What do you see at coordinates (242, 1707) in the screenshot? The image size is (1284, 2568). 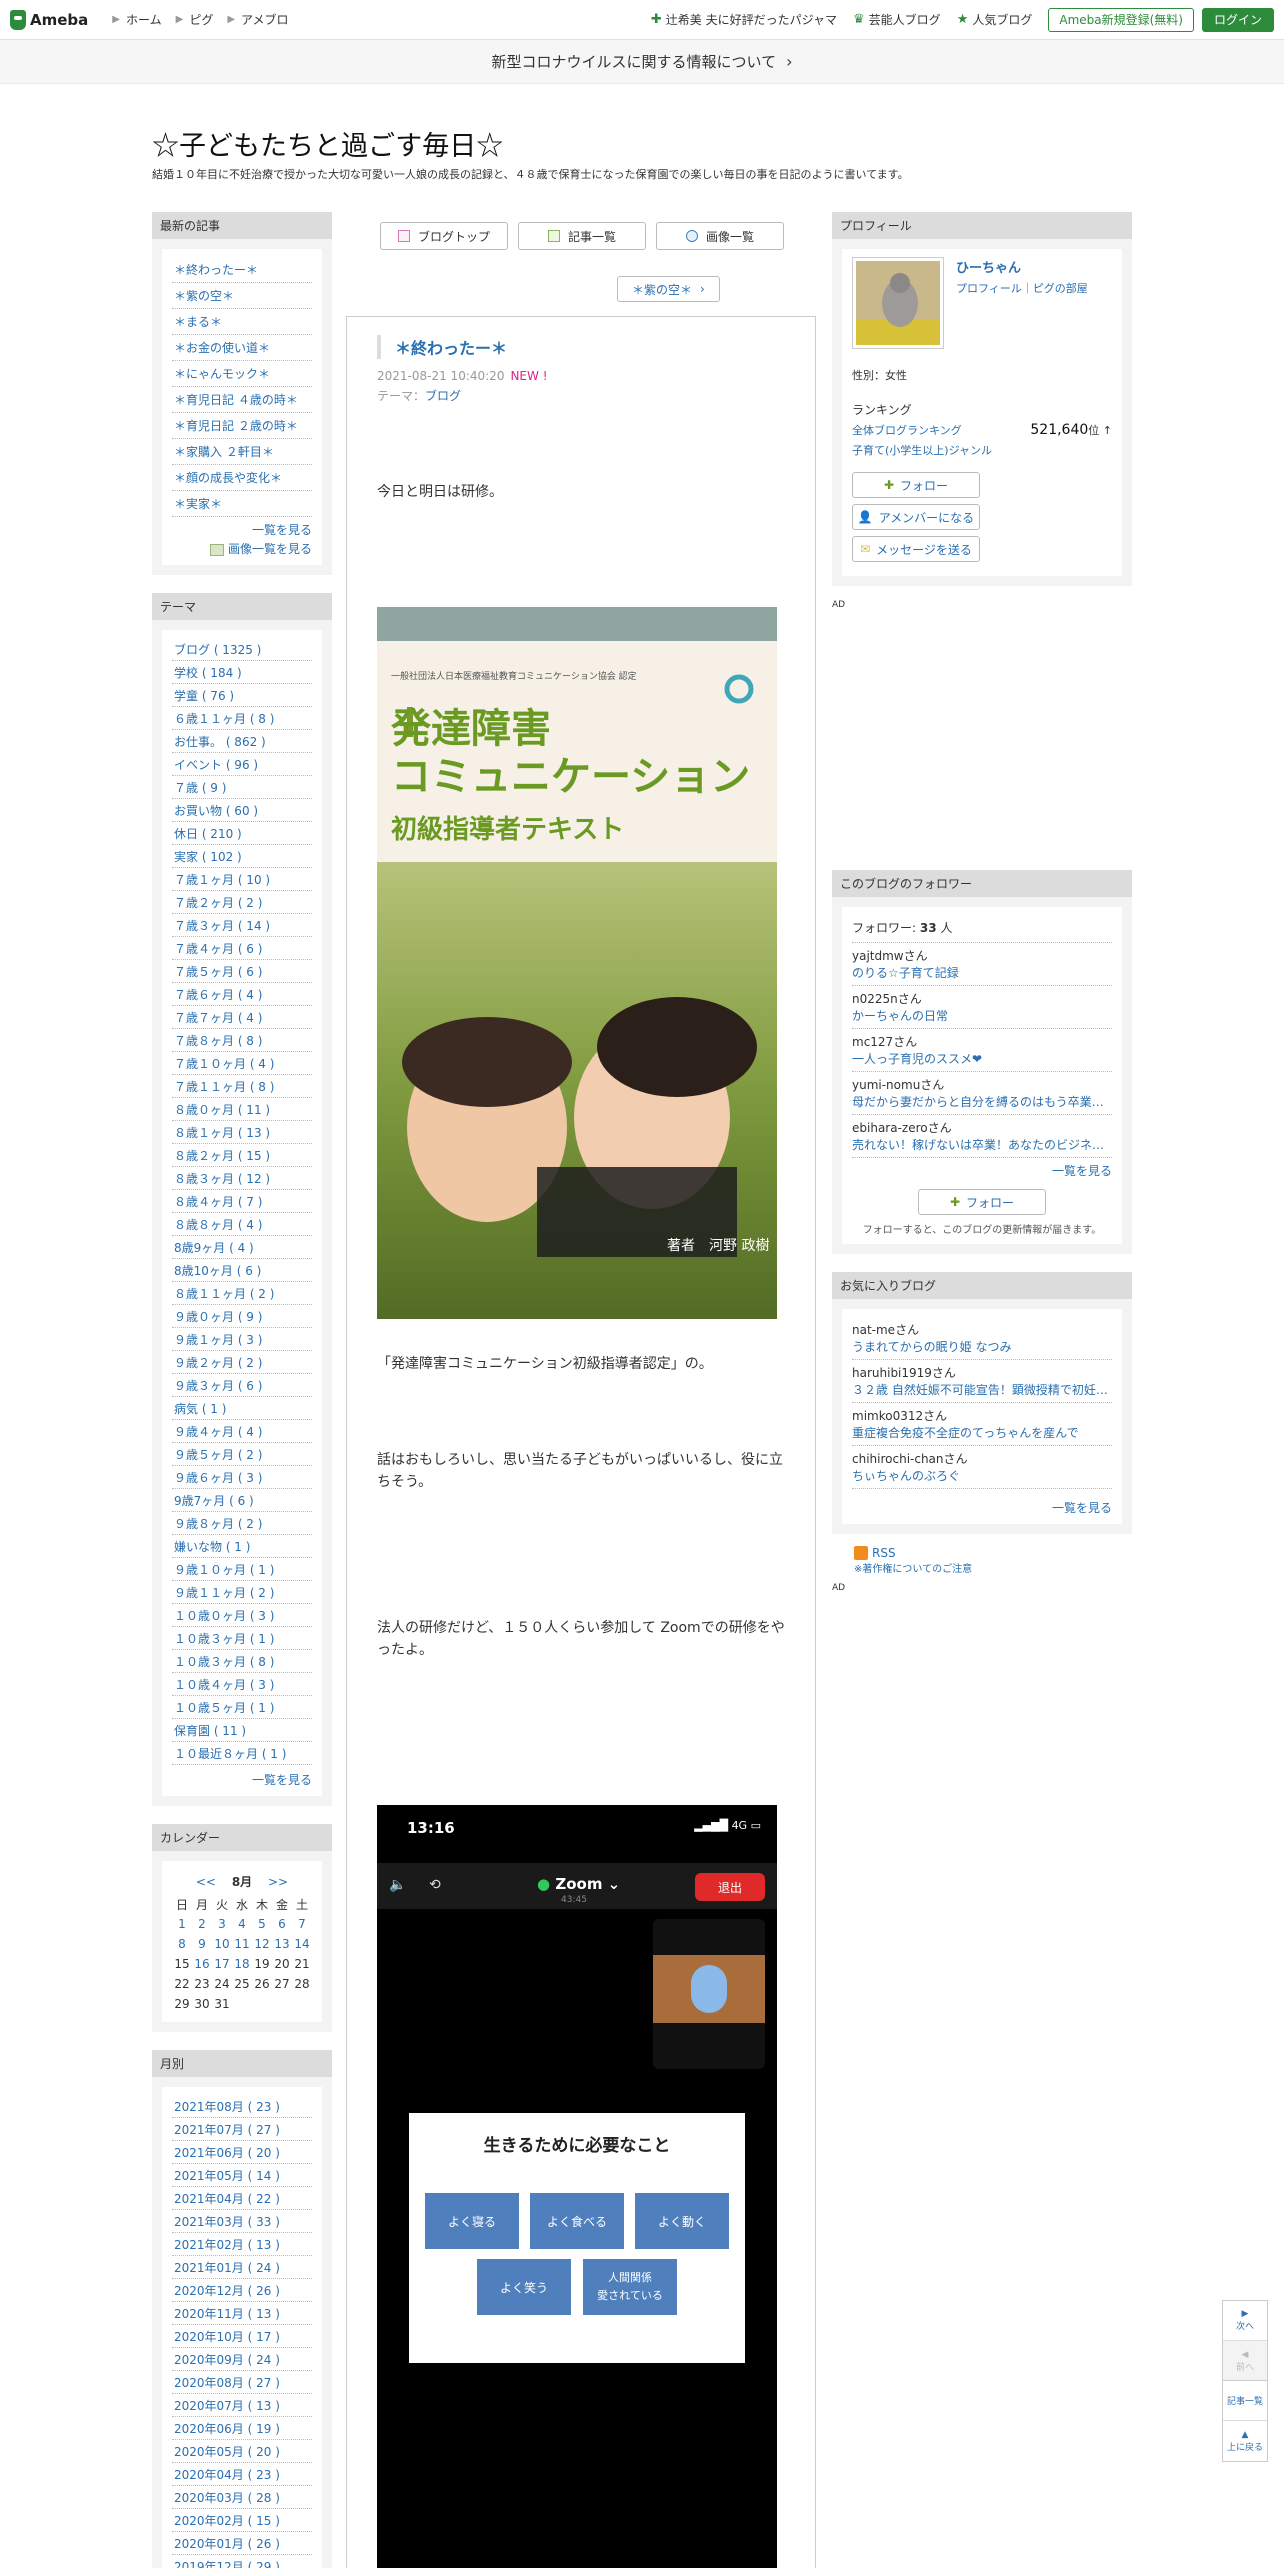 I see `theme-item: １０歳５ヶ月 ( 1 )` at bounding box center [242, 1707].